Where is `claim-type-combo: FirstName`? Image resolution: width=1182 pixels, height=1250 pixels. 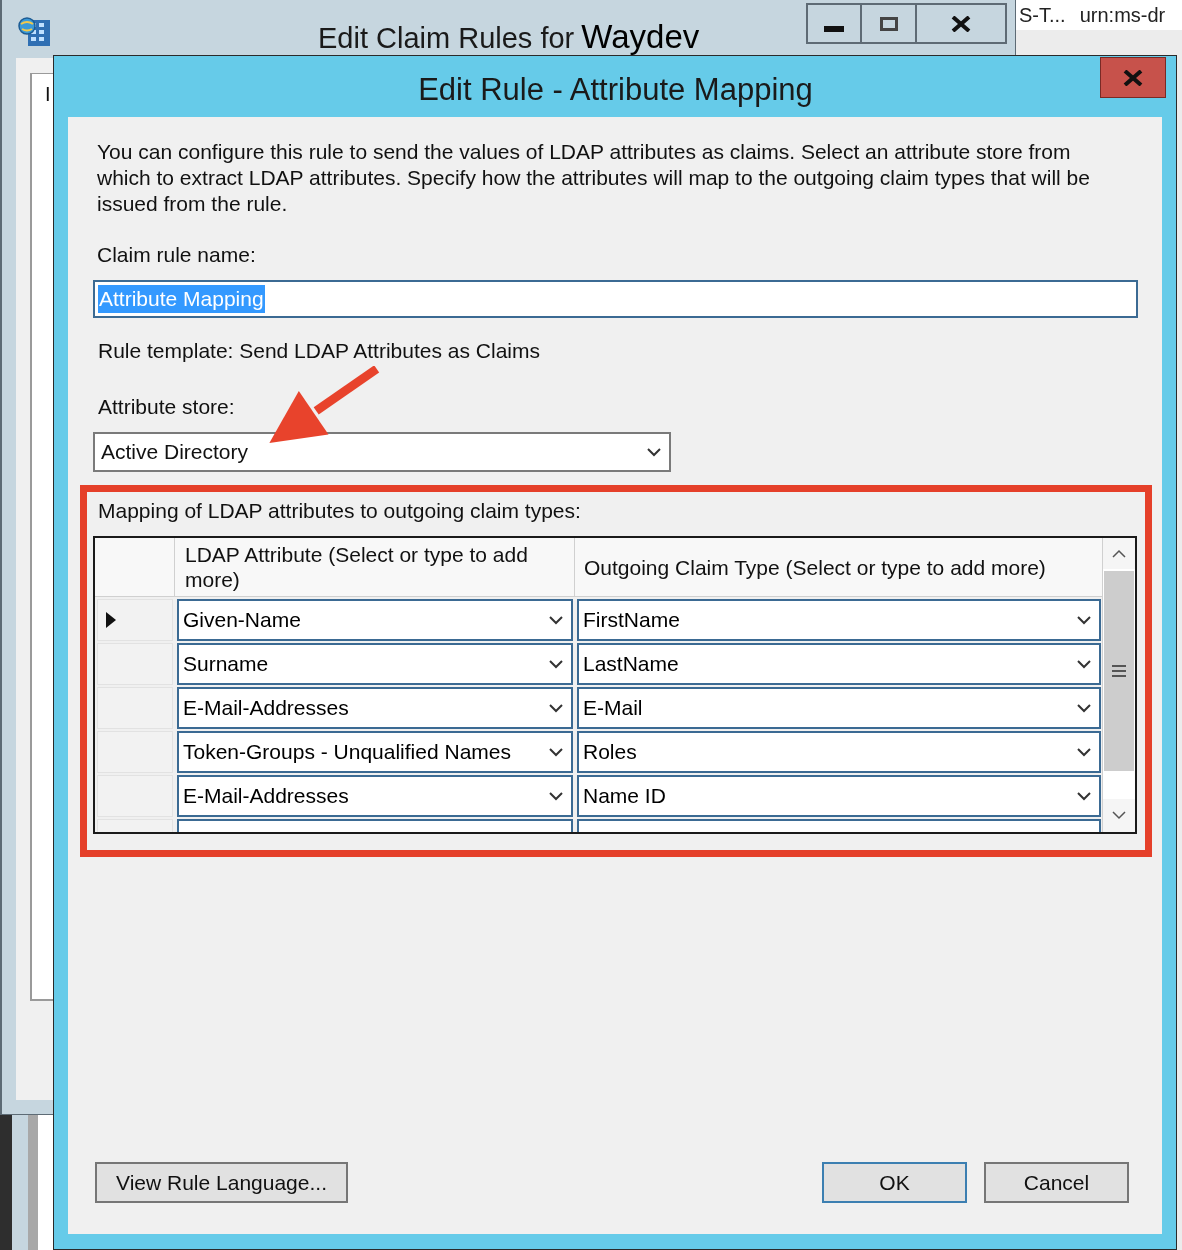 claim-type-combo: FirstName is located at coordinates (839, 620).